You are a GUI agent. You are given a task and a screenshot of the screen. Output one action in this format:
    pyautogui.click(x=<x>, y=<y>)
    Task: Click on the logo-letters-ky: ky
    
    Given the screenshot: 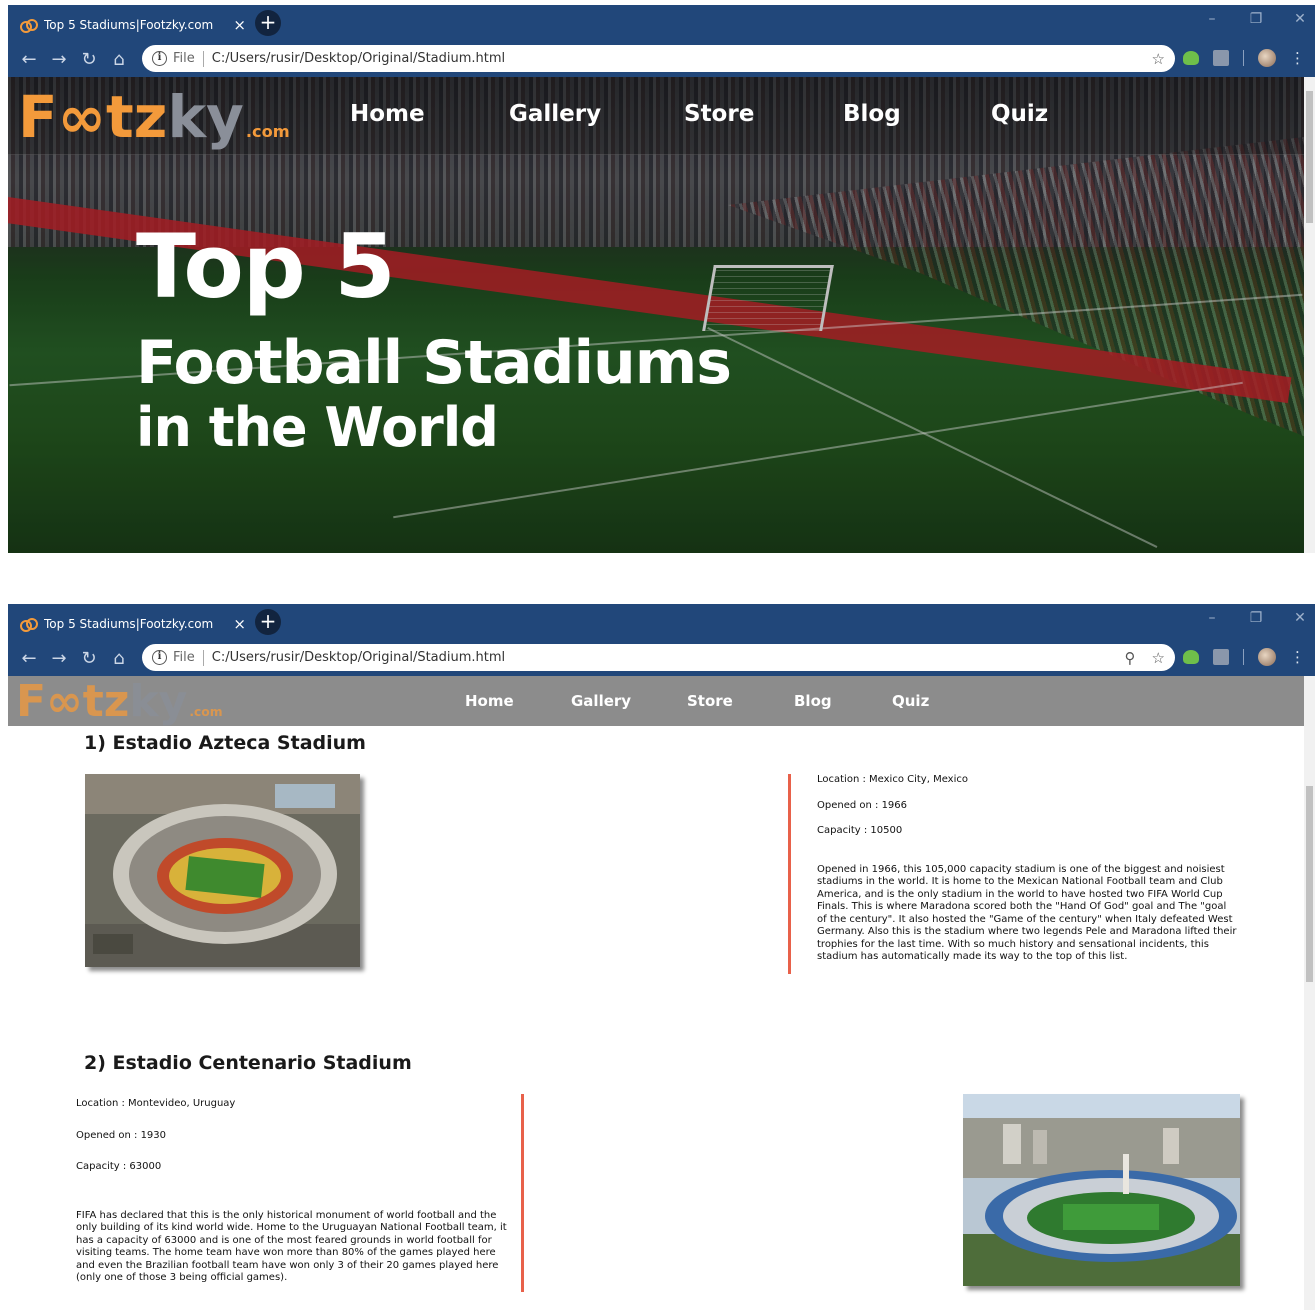 What is the action you would take?
    pyautogui.click(x=158, y=701)
    